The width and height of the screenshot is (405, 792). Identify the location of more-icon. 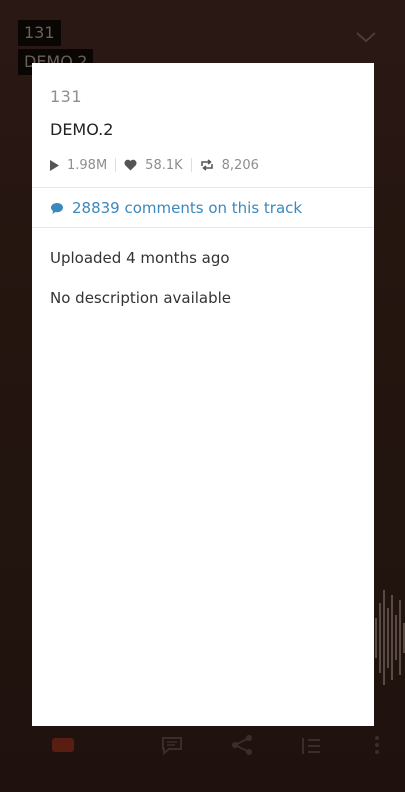
(377, 745).